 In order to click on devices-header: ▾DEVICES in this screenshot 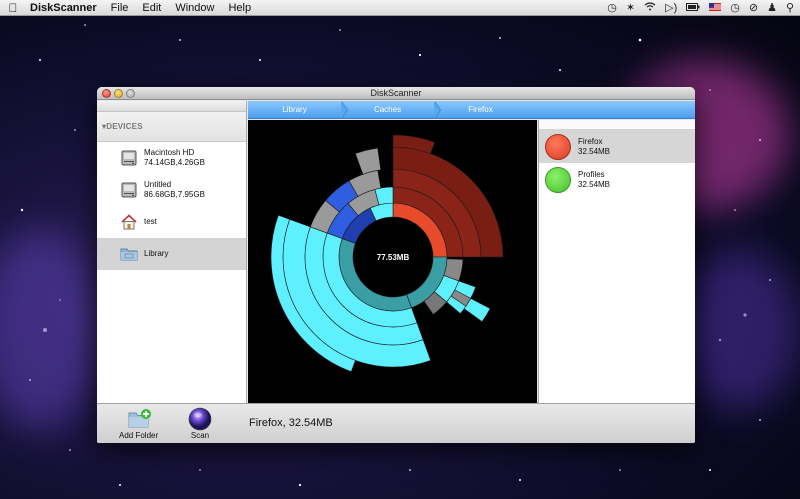, I will do `click(171, 127)`.